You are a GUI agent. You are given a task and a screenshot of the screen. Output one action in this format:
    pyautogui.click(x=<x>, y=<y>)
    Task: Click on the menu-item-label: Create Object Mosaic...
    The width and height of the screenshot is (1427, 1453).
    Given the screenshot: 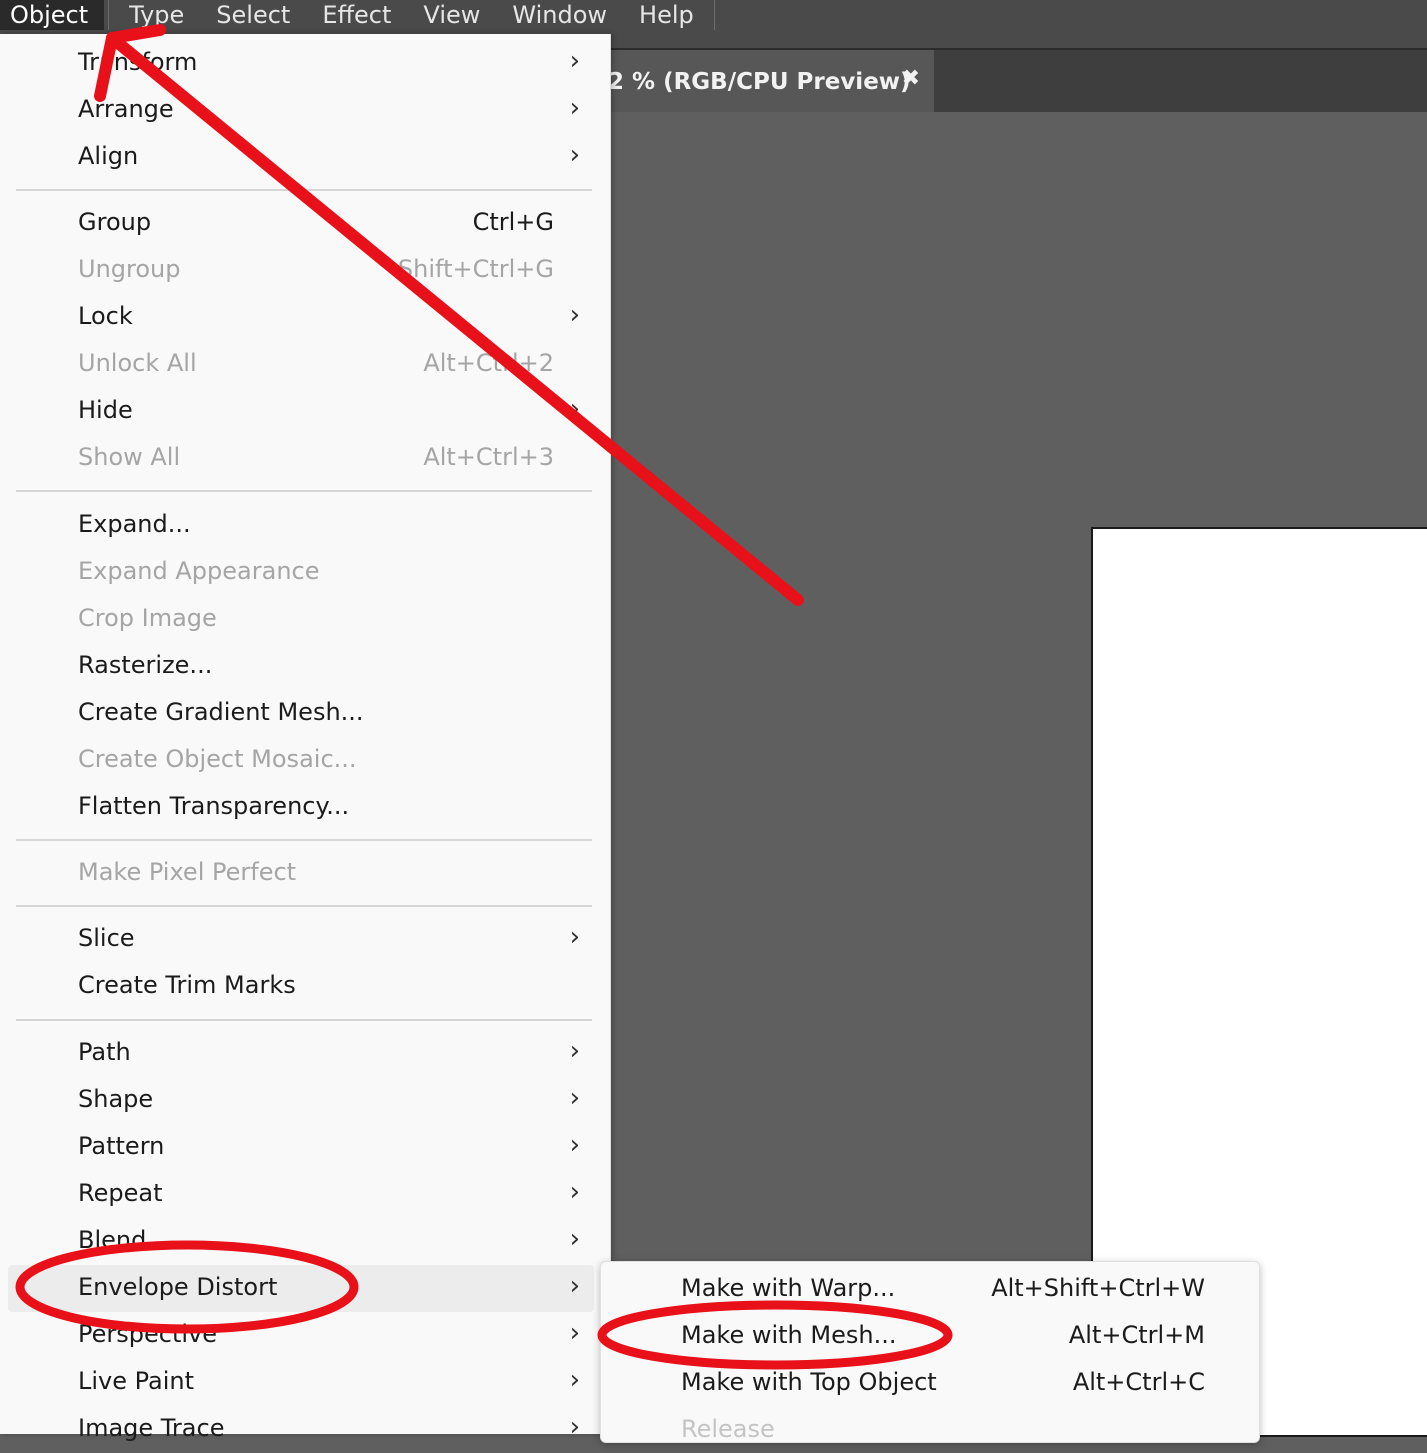 What is the action you would take?
    pyautogui.click(x=217, y=759)
    